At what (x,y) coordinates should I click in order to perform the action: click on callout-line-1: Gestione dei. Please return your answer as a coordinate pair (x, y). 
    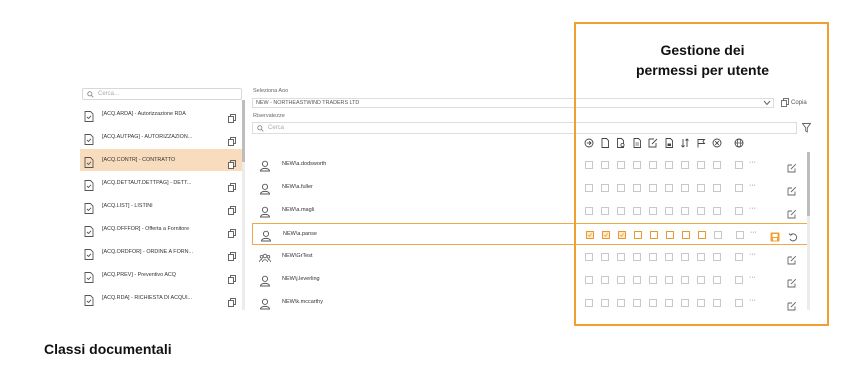
    Looking at the image, I should click on (702, 50).